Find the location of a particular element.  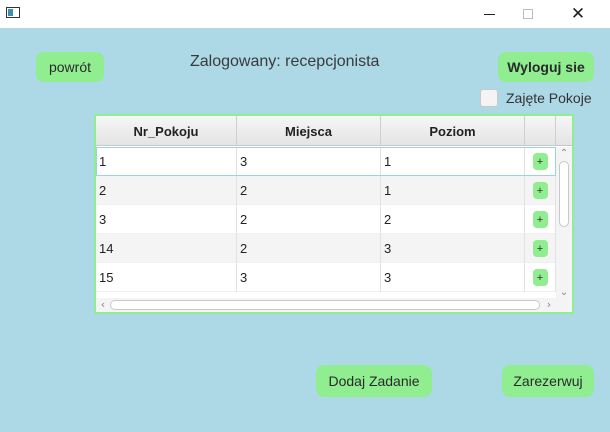

cell-room-number: 2 is located at coordinates (166, 190).